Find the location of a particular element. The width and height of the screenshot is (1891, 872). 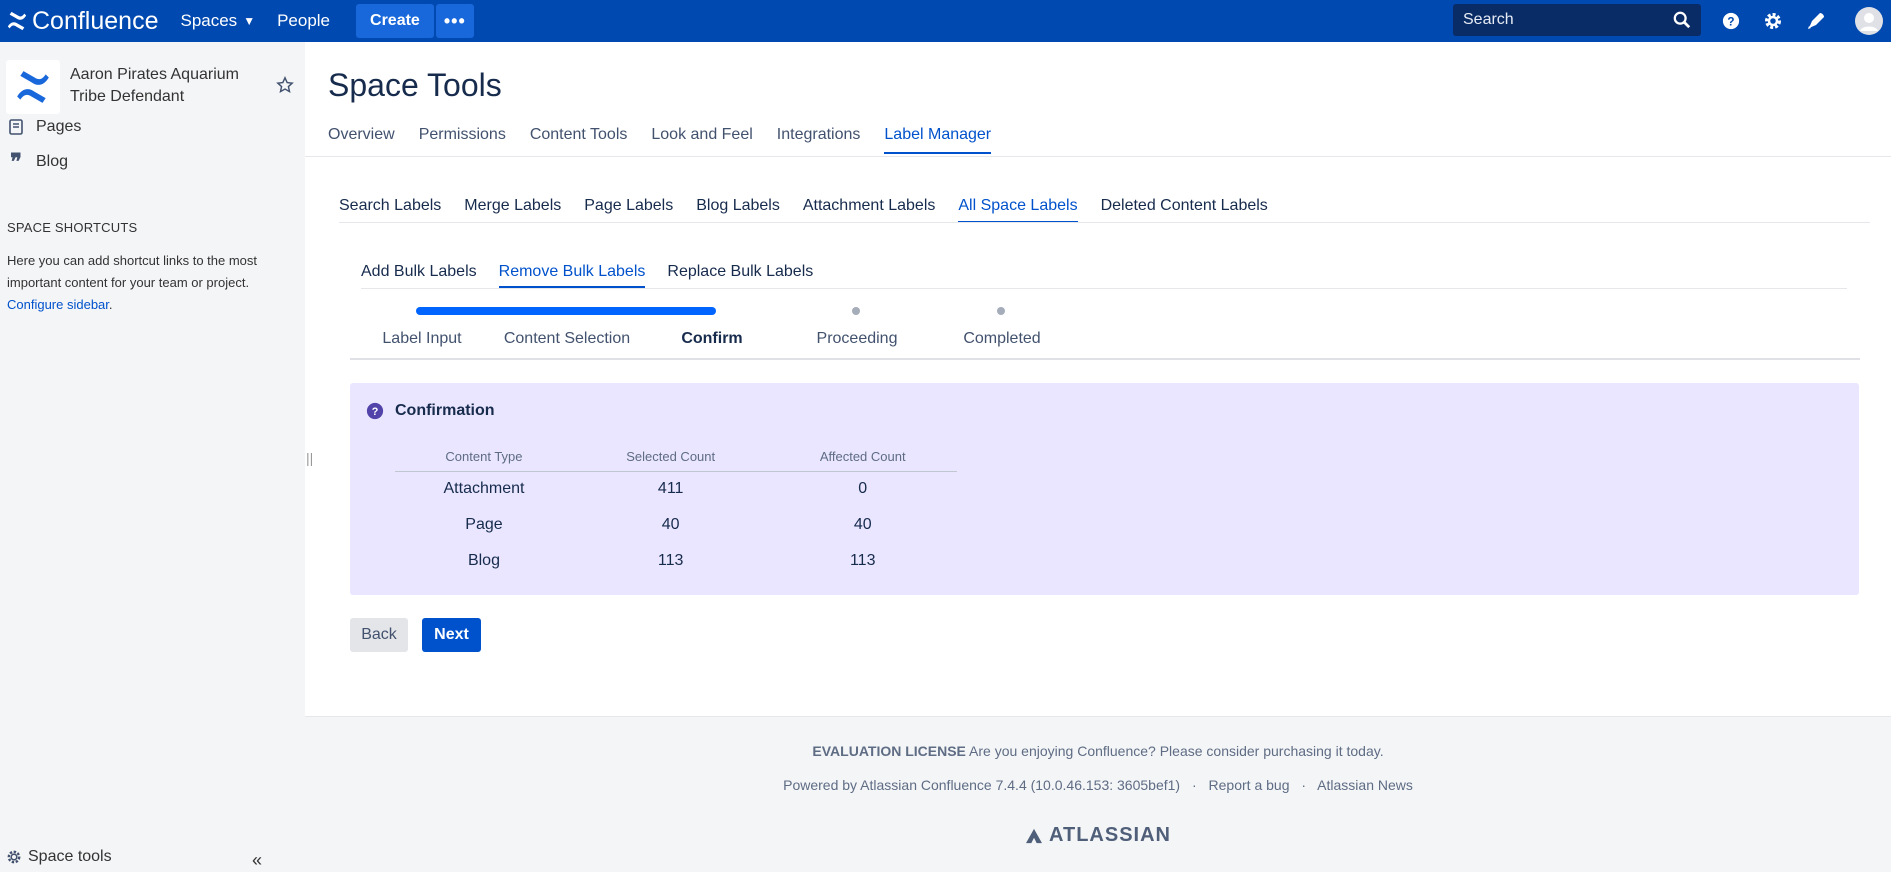

confluence-logo-icon is located at coordinates (17, 21).